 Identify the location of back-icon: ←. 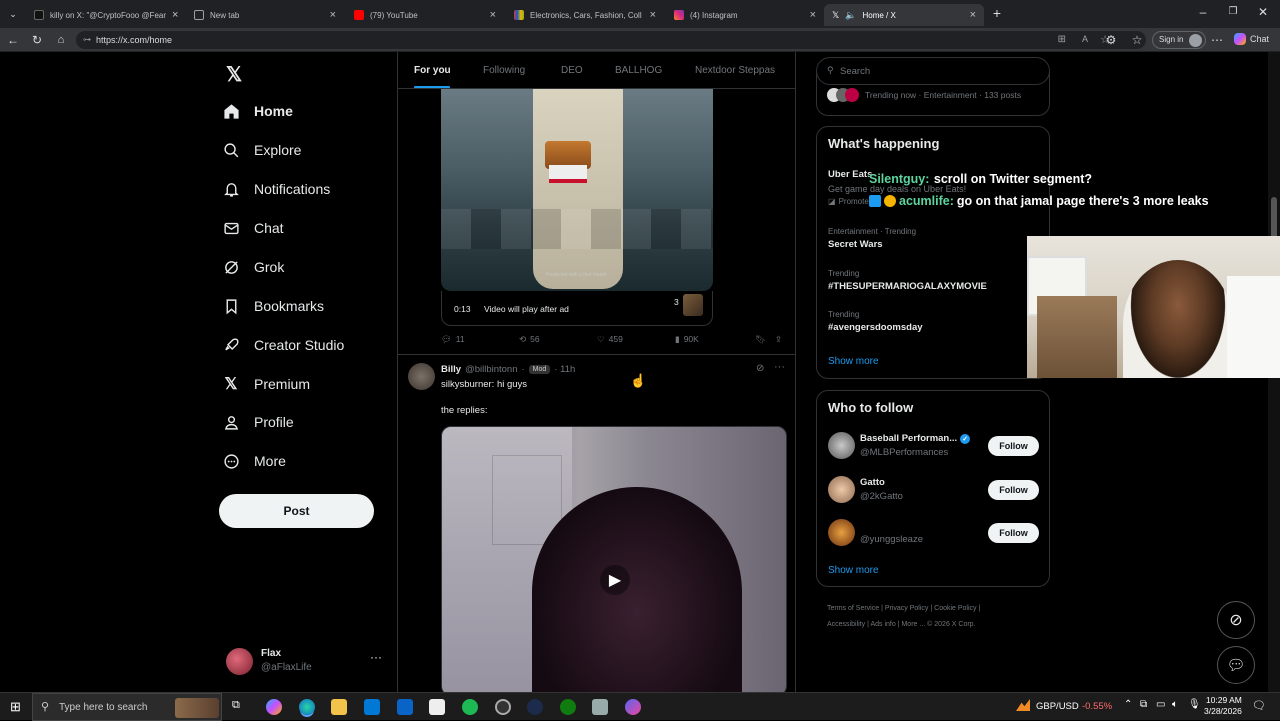
(13, 40).